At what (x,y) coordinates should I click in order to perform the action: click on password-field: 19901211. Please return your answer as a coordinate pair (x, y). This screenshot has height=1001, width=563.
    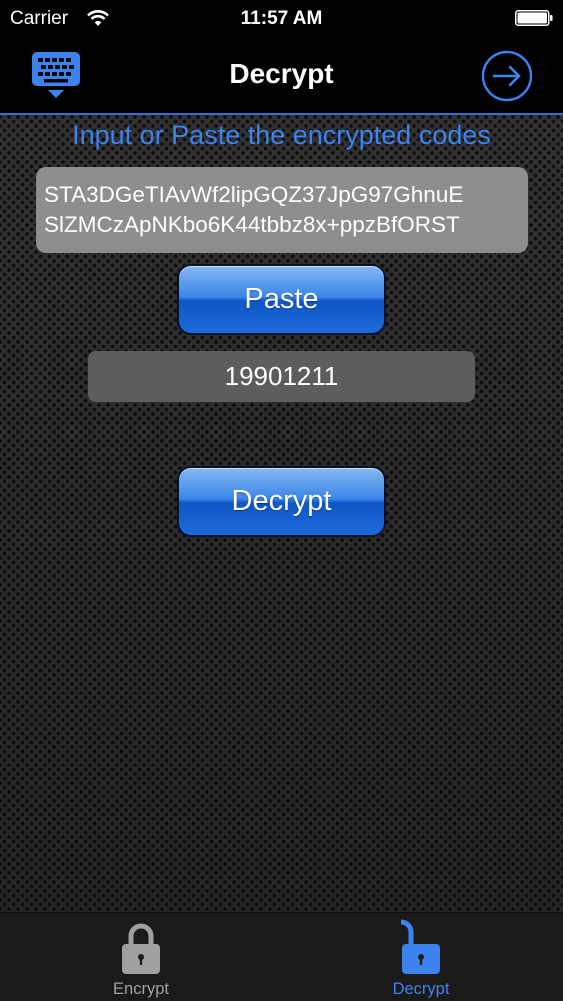
    Looking at the image, I should click on (281, 376).